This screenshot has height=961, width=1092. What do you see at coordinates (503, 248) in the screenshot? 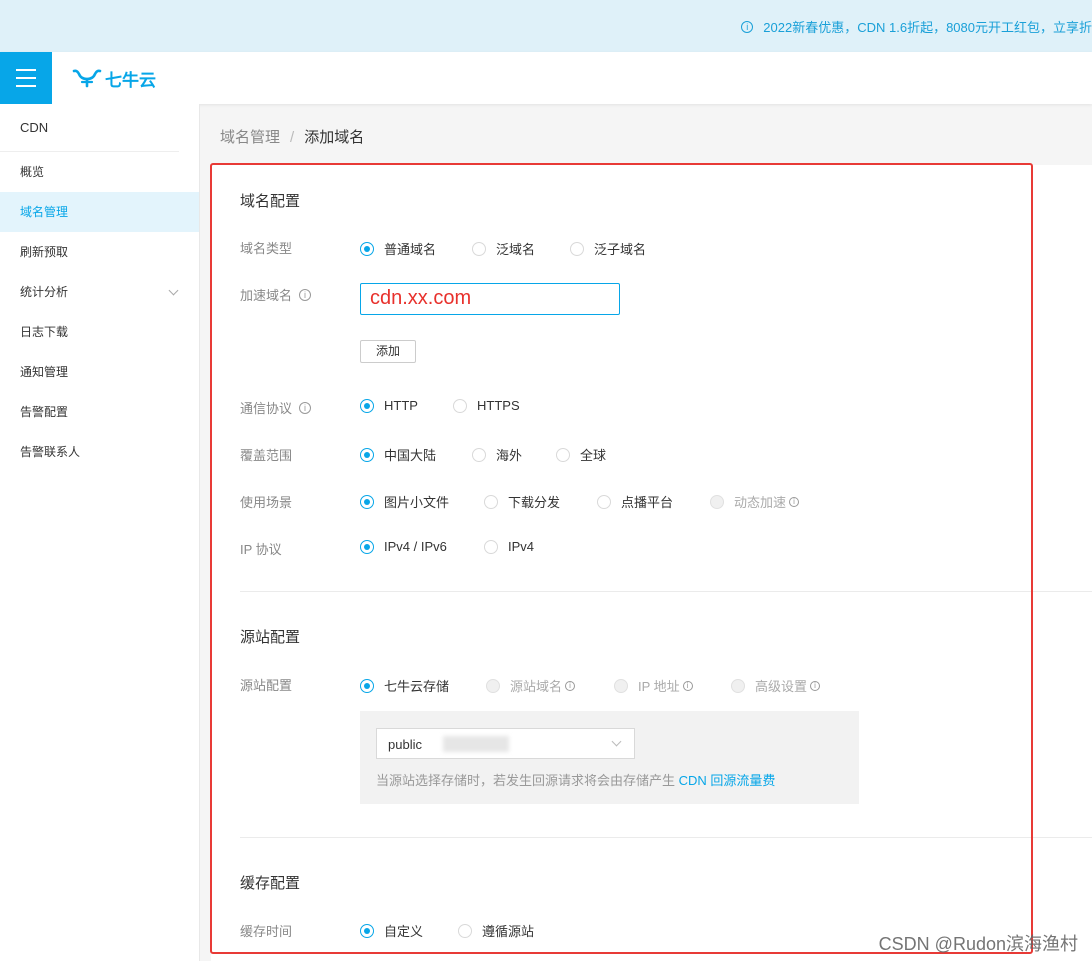
I see `radio-wildcard-domain: 泛域名` at bounding box center [503, 248].